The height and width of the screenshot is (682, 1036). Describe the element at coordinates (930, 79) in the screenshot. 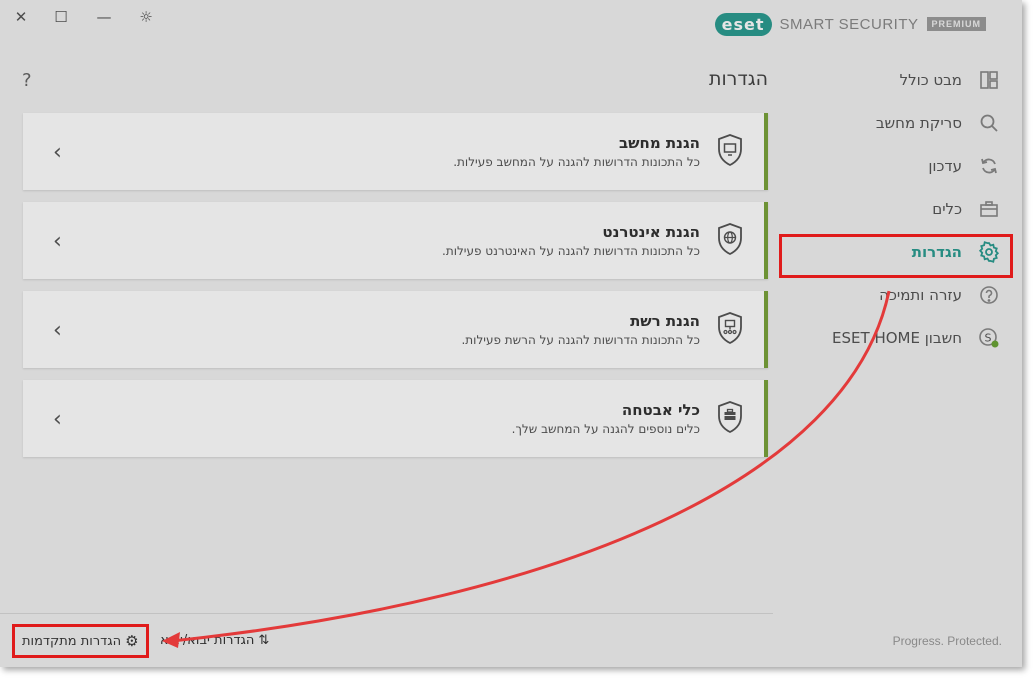

I see `sidebar-item-label: מבט כולל` at that location.